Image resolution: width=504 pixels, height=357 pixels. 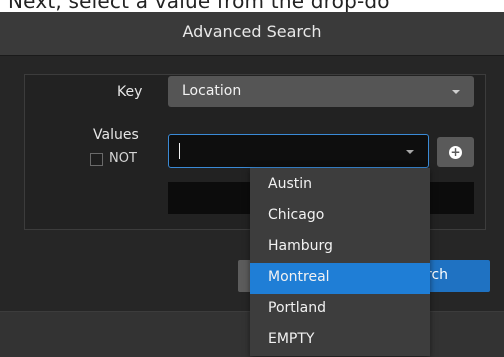 I want to click on values-select-input, so click(x=298, y=151).